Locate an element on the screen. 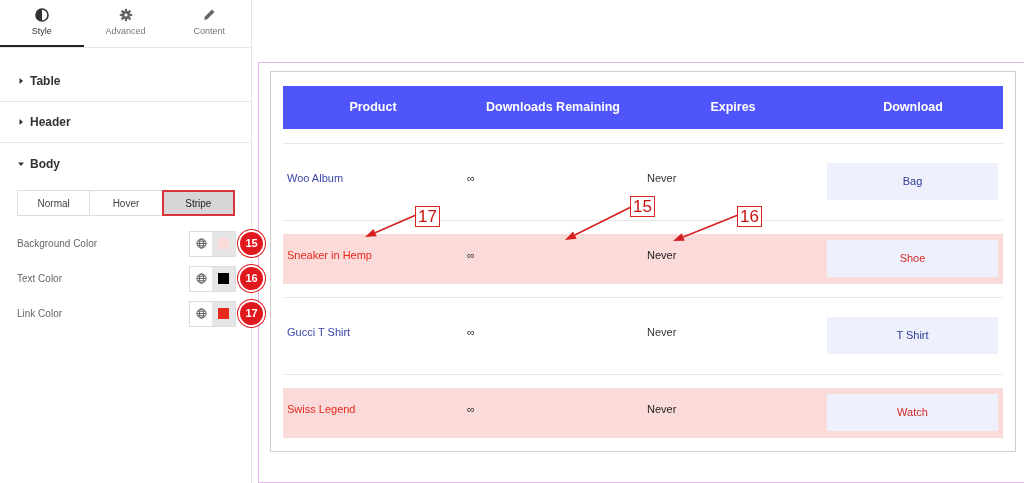  section-header: Table is located at coordinates (125, 81).